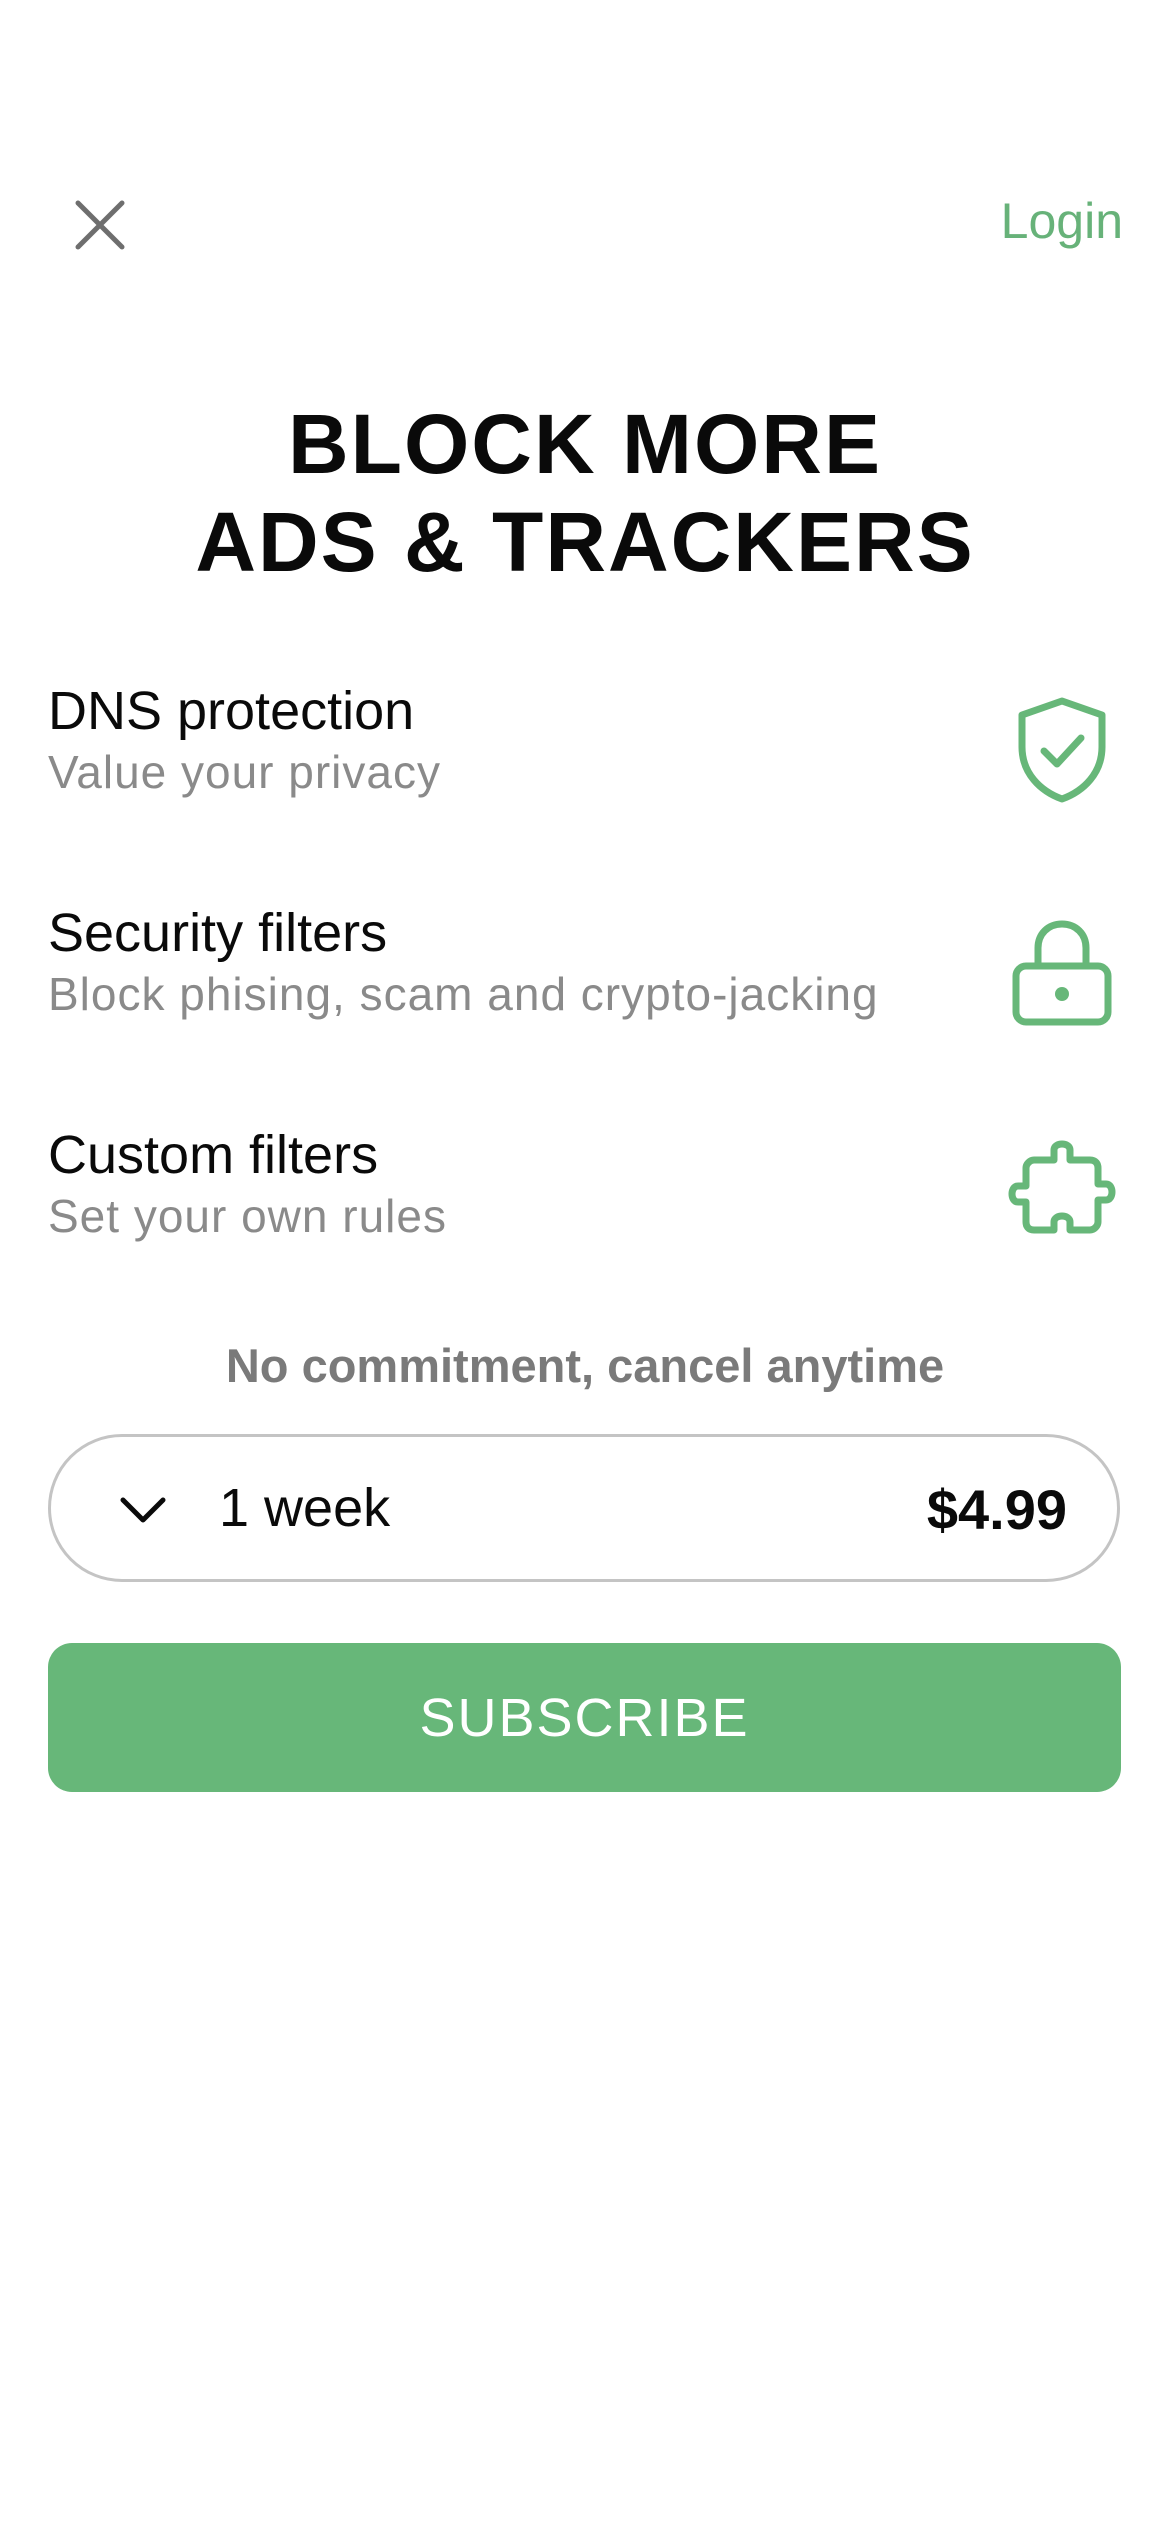  What do you see at coordinates (585, 786) in the screenshot?
I see `feature-dns-protection: DNS protection Value your privacy` at bounding box center [585, 786].